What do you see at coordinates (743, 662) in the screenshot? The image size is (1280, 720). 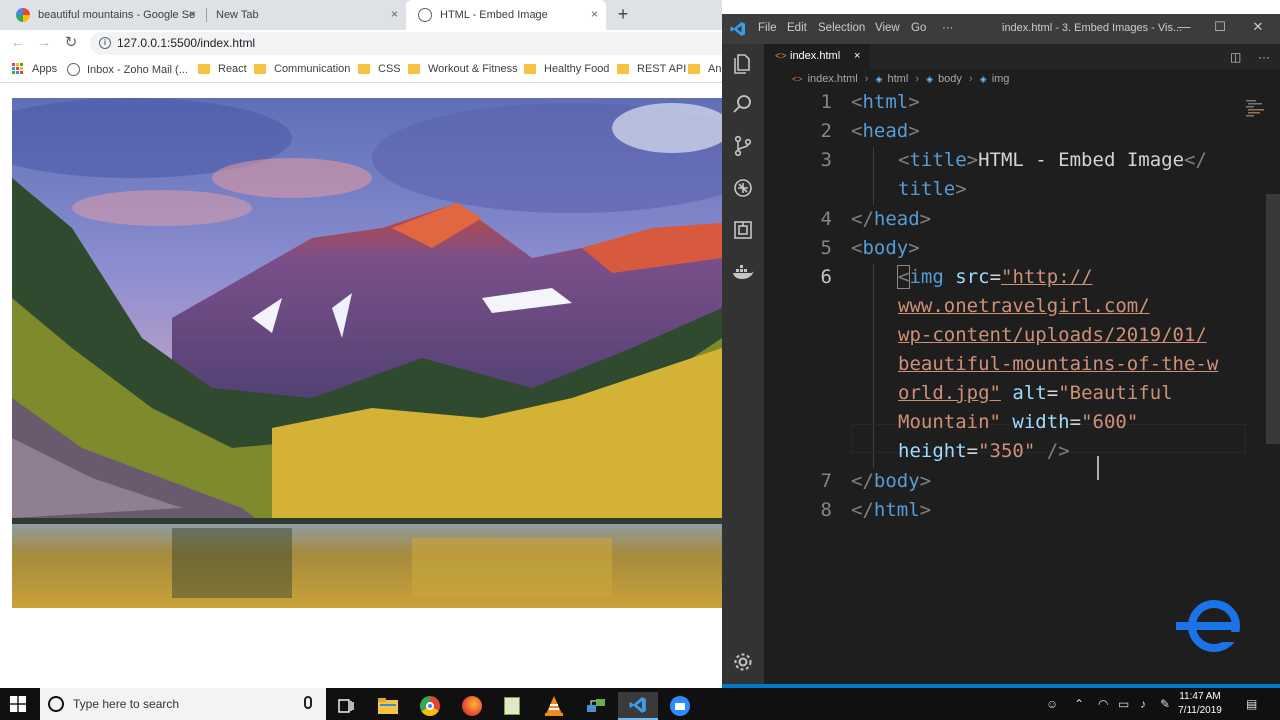 I see `settings-gear-icon` at bounding box center [743, 662].